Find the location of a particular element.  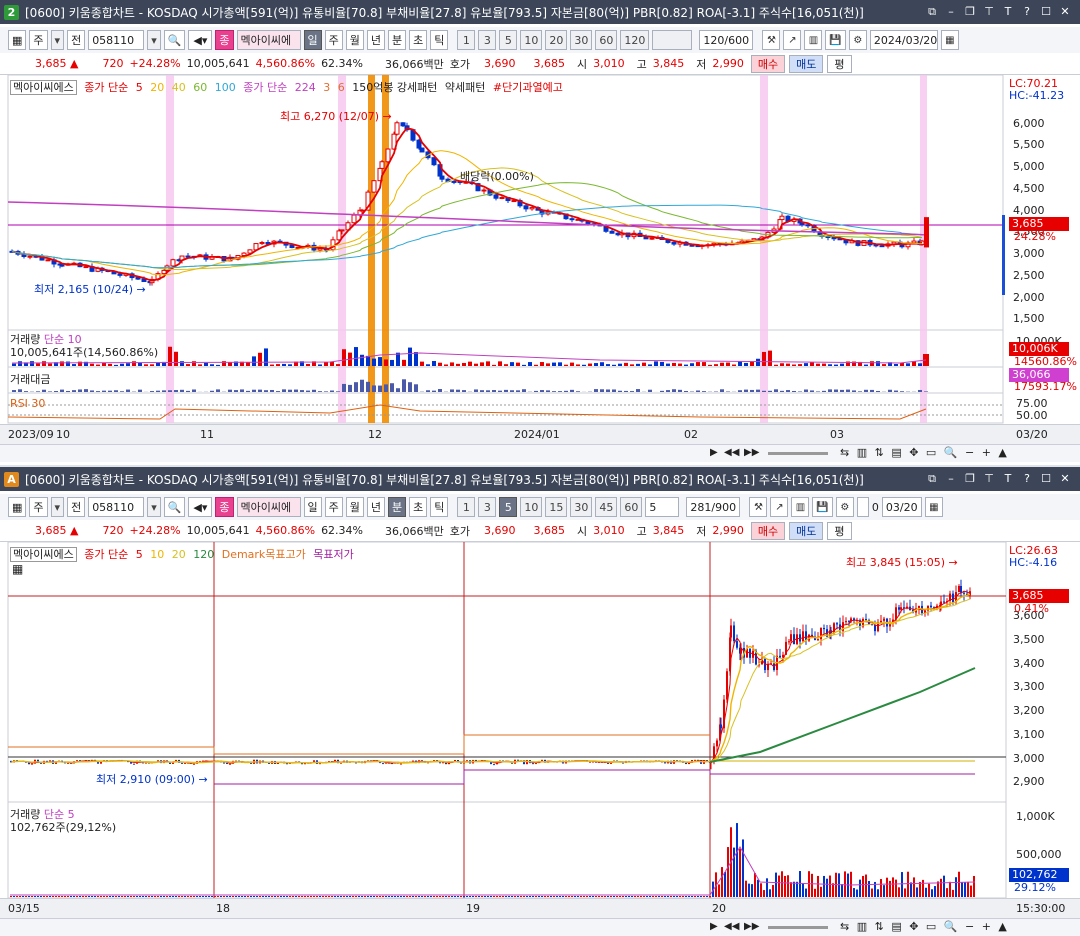

top-scrollbar: ▶ ◀◀ ▶▶ ⇆ ▥ ⇅ ▤ ✥ ▭ 🔍 − + ▲ is located at coordinates (540, 453).